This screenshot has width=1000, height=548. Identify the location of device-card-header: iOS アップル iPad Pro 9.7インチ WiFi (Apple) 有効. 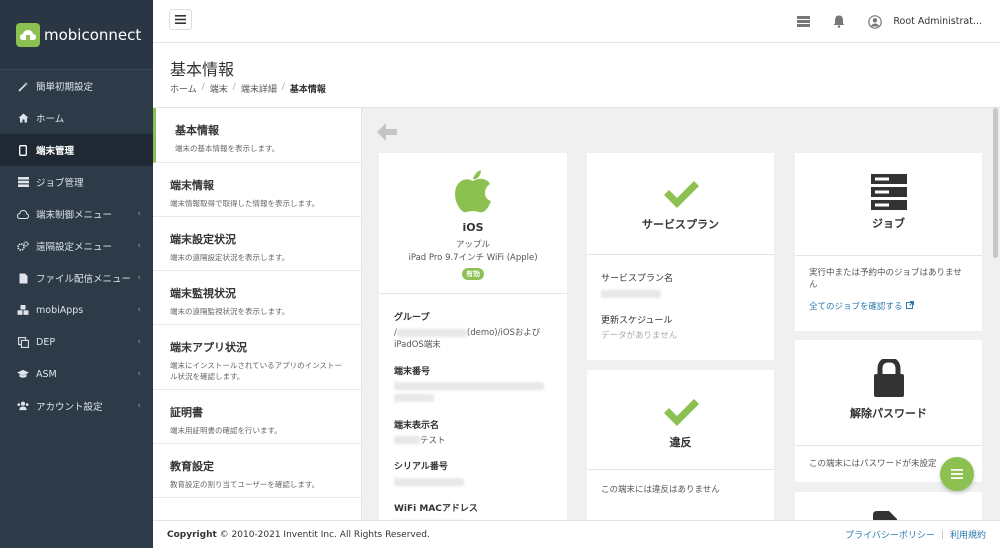
(473, 223).